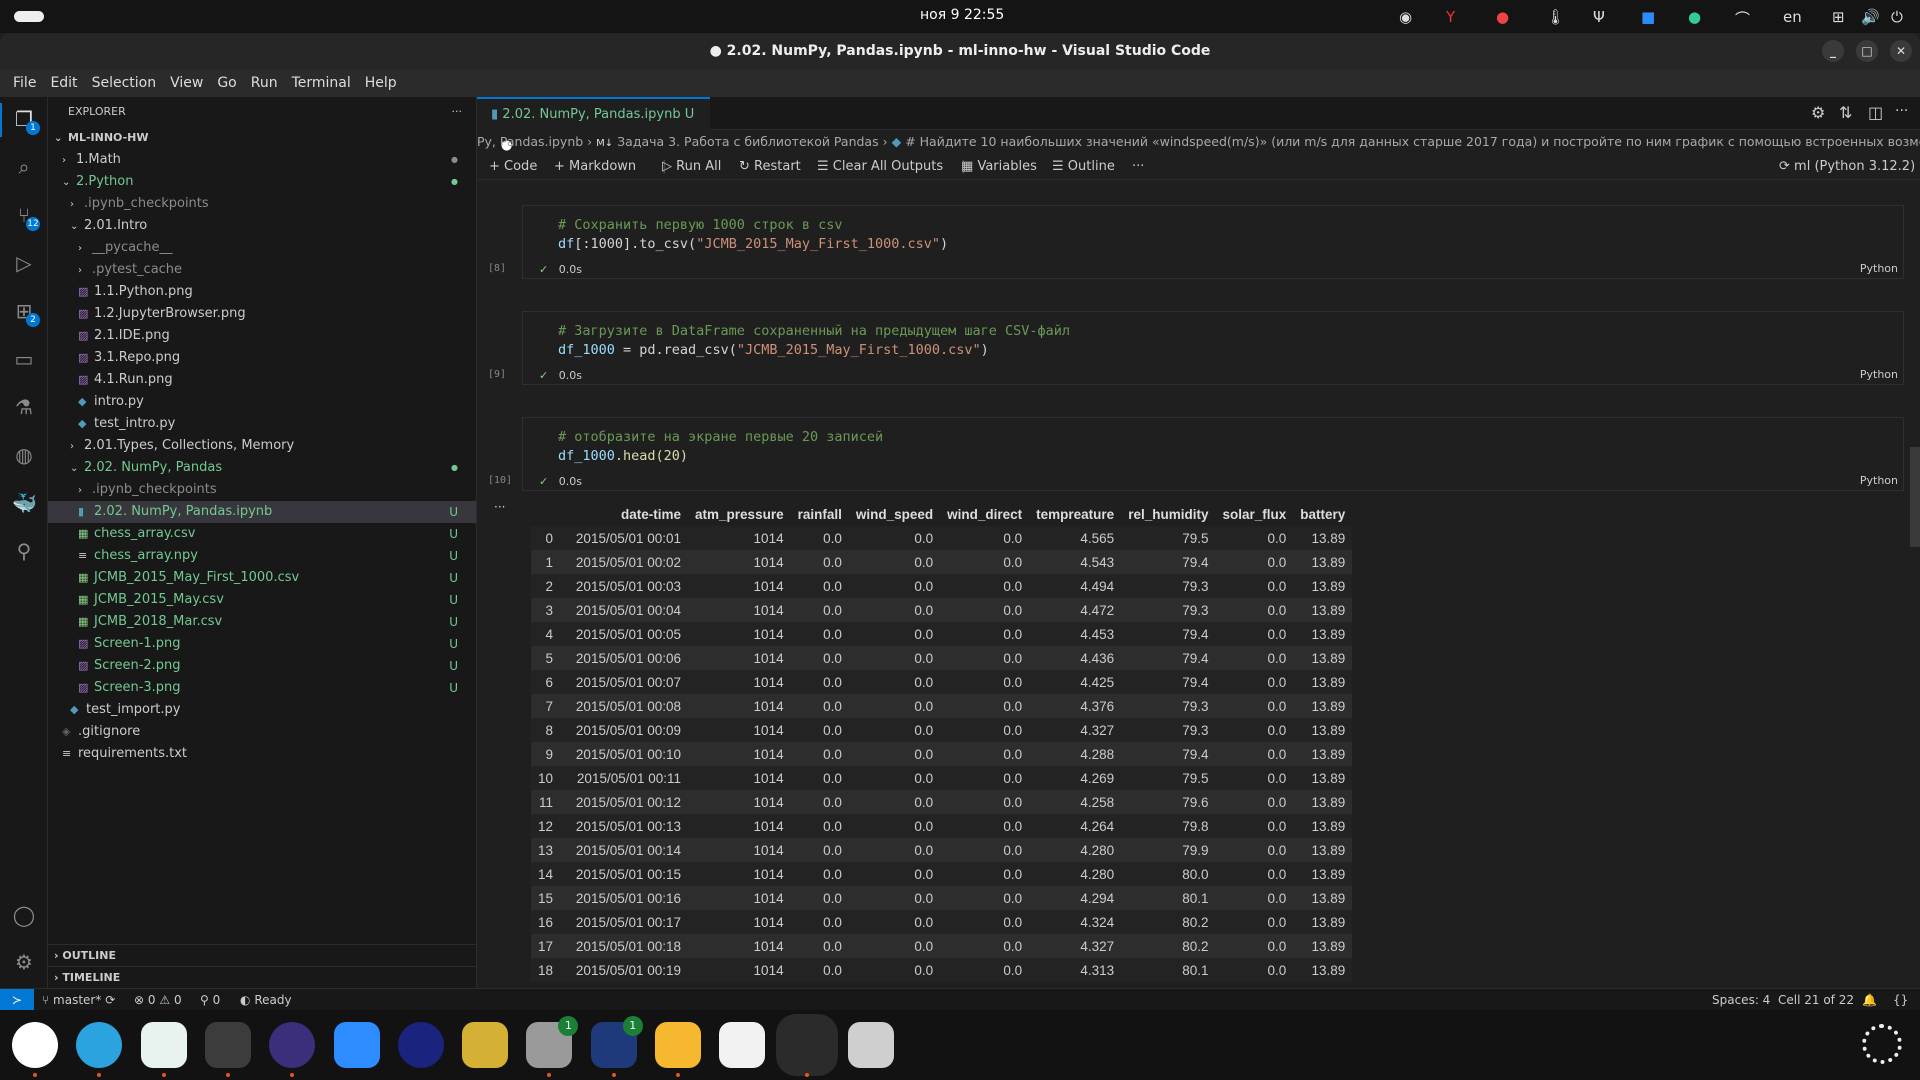  Describe the element at coordinates (616, 1042) in the screenshot. I see `thunderbird-icon: 1` at that location.